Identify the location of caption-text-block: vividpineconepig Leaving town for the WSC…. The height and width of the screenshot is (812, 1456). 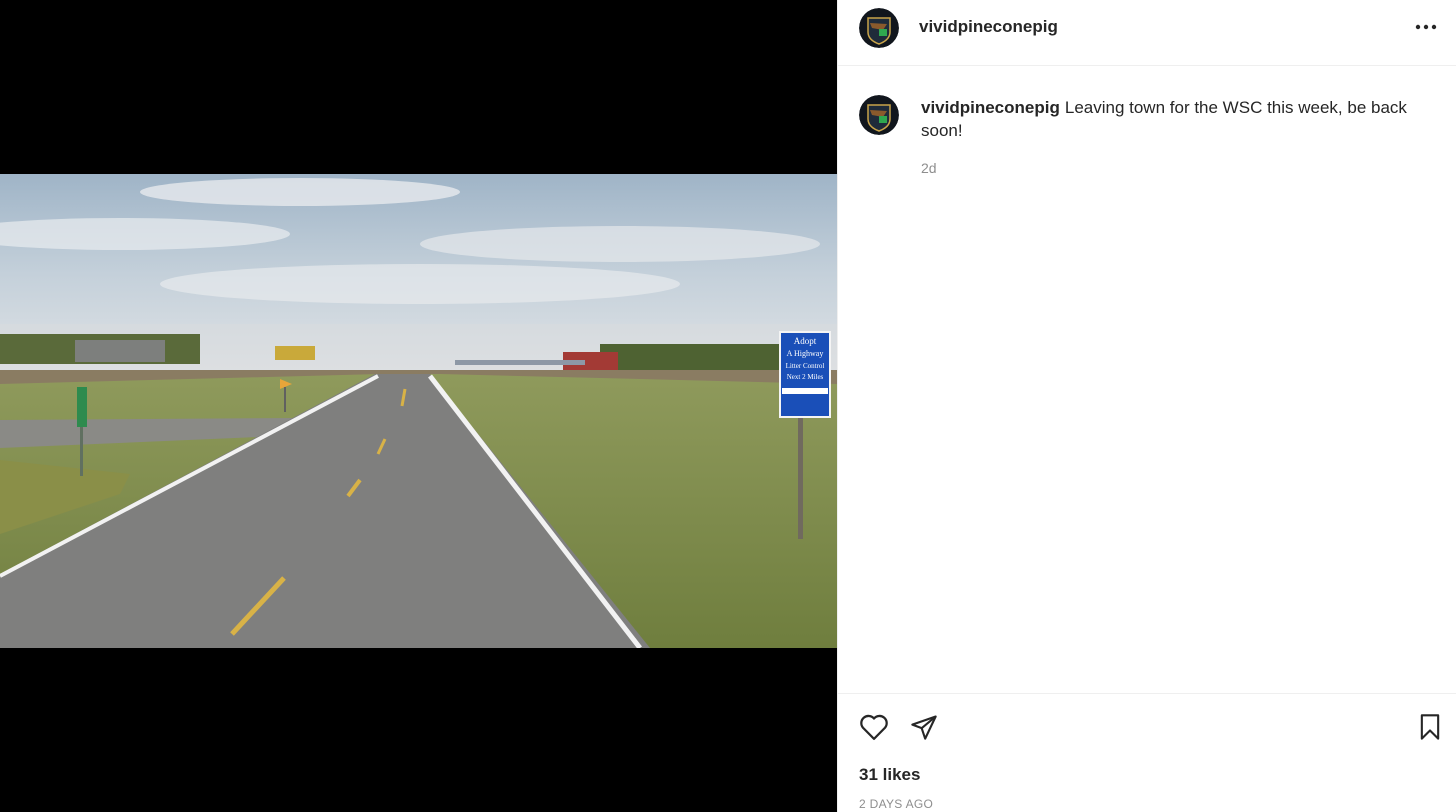
(1181, 119).